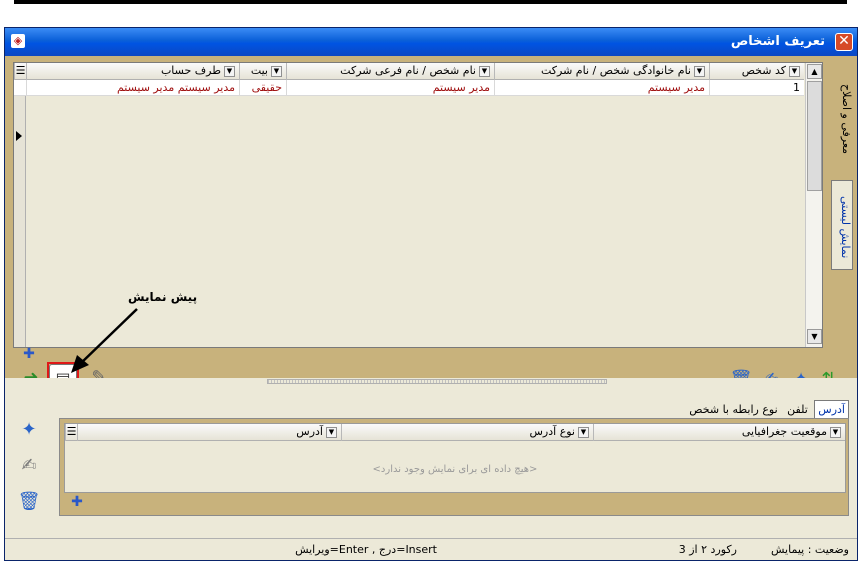 Image resolution: width=860 pixels, height=565 pixels. I want to click on tab-edit: معرفی و اصلاح, so click(842, 117).